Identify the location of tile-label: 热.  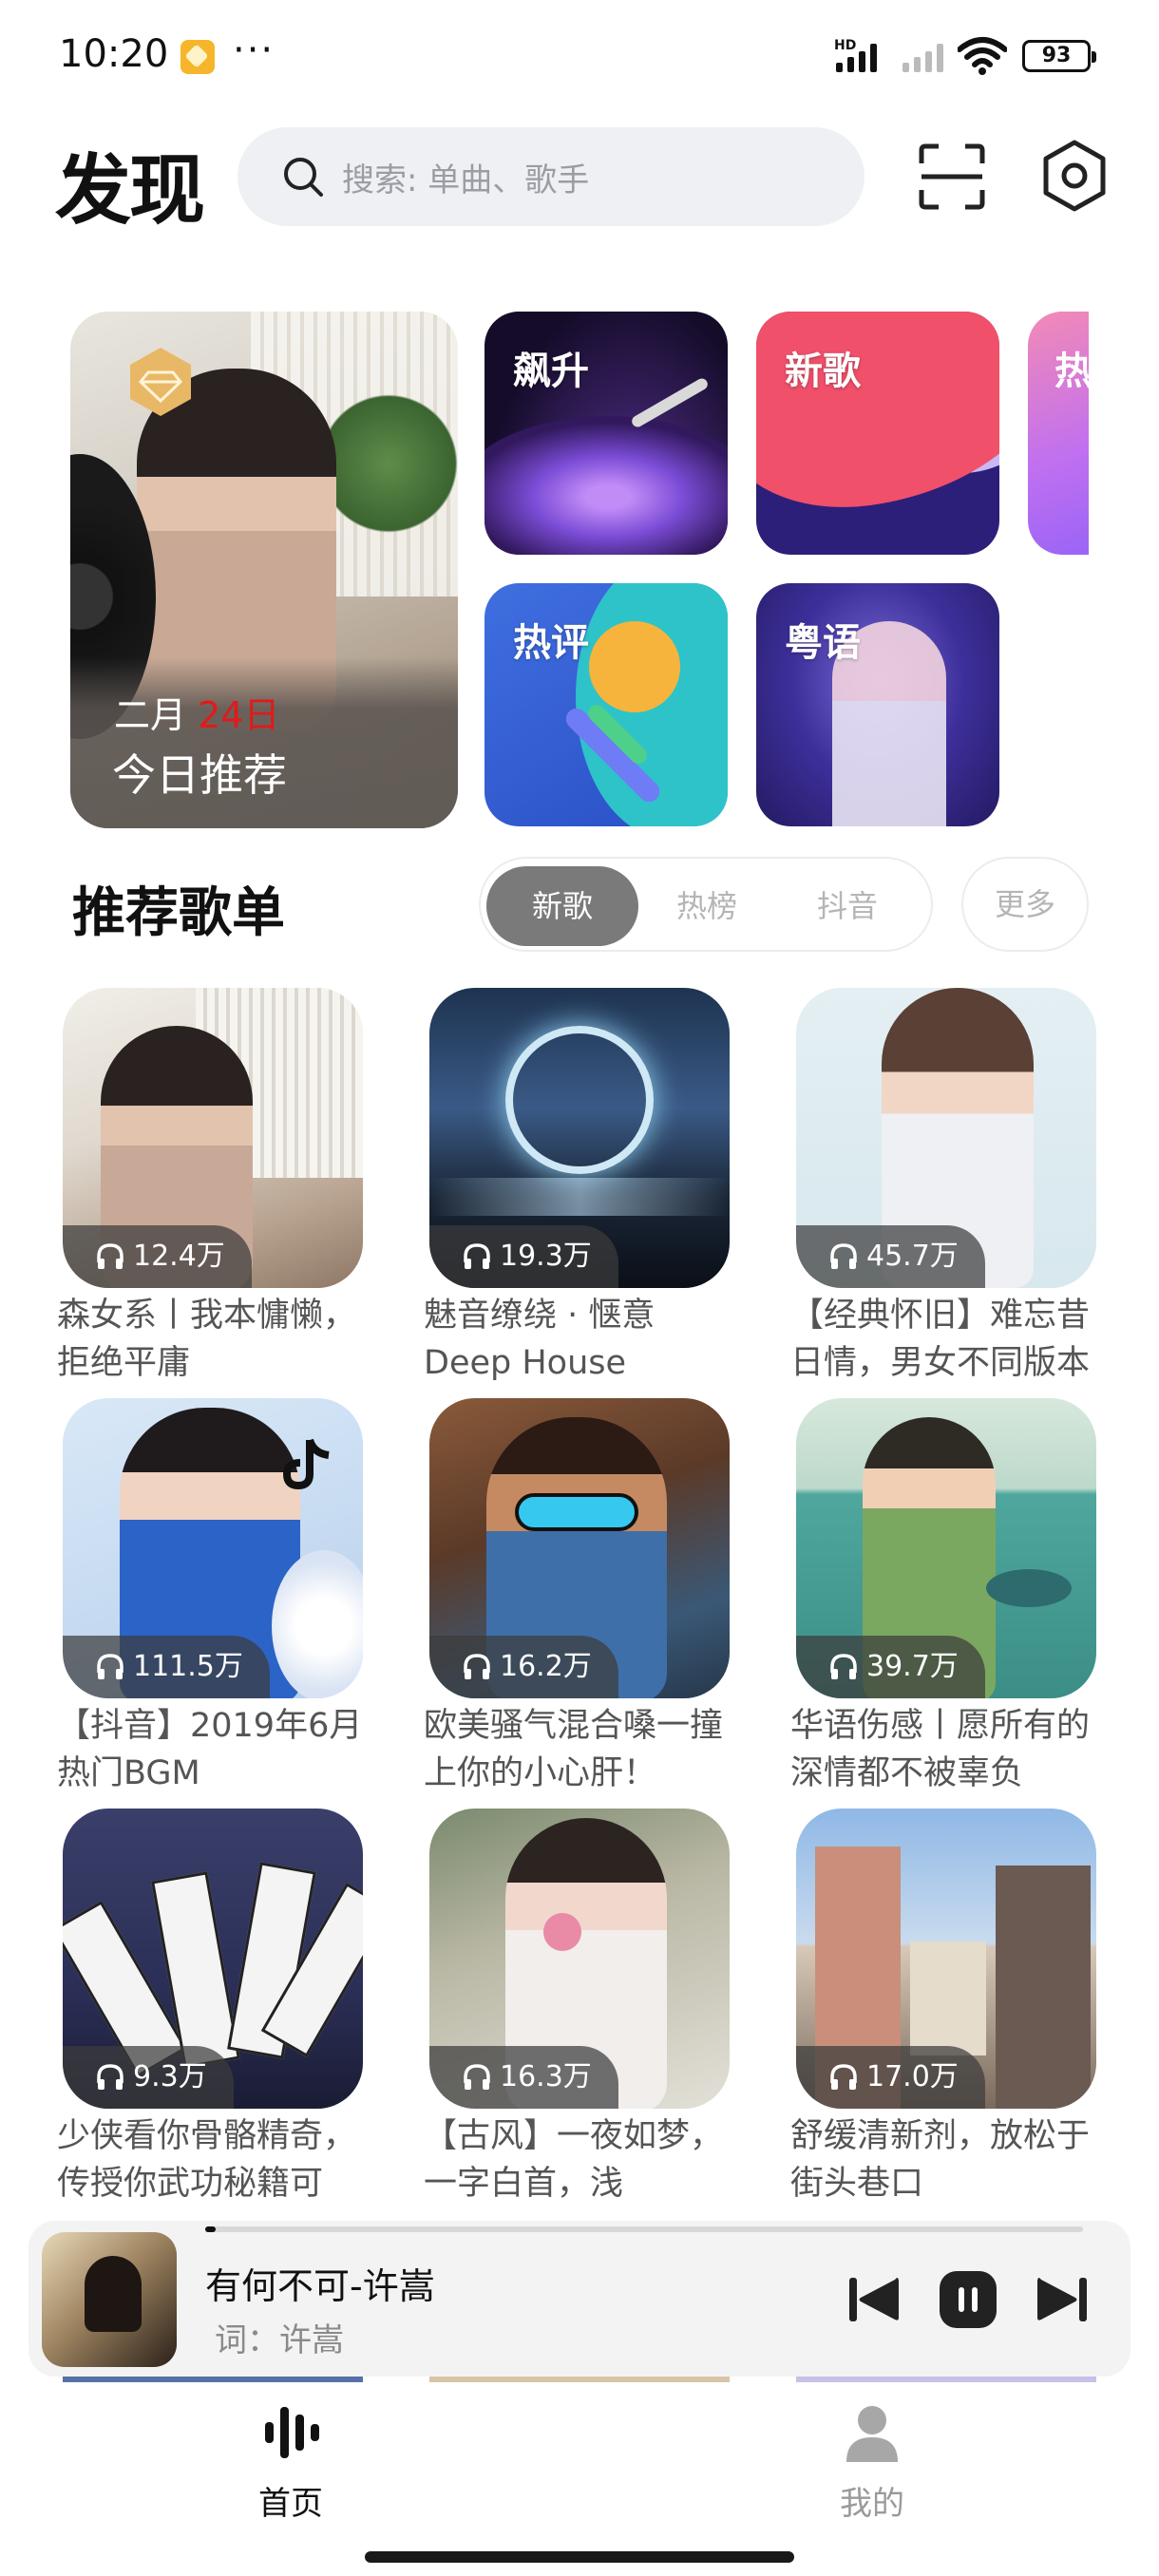
(1071, 371).